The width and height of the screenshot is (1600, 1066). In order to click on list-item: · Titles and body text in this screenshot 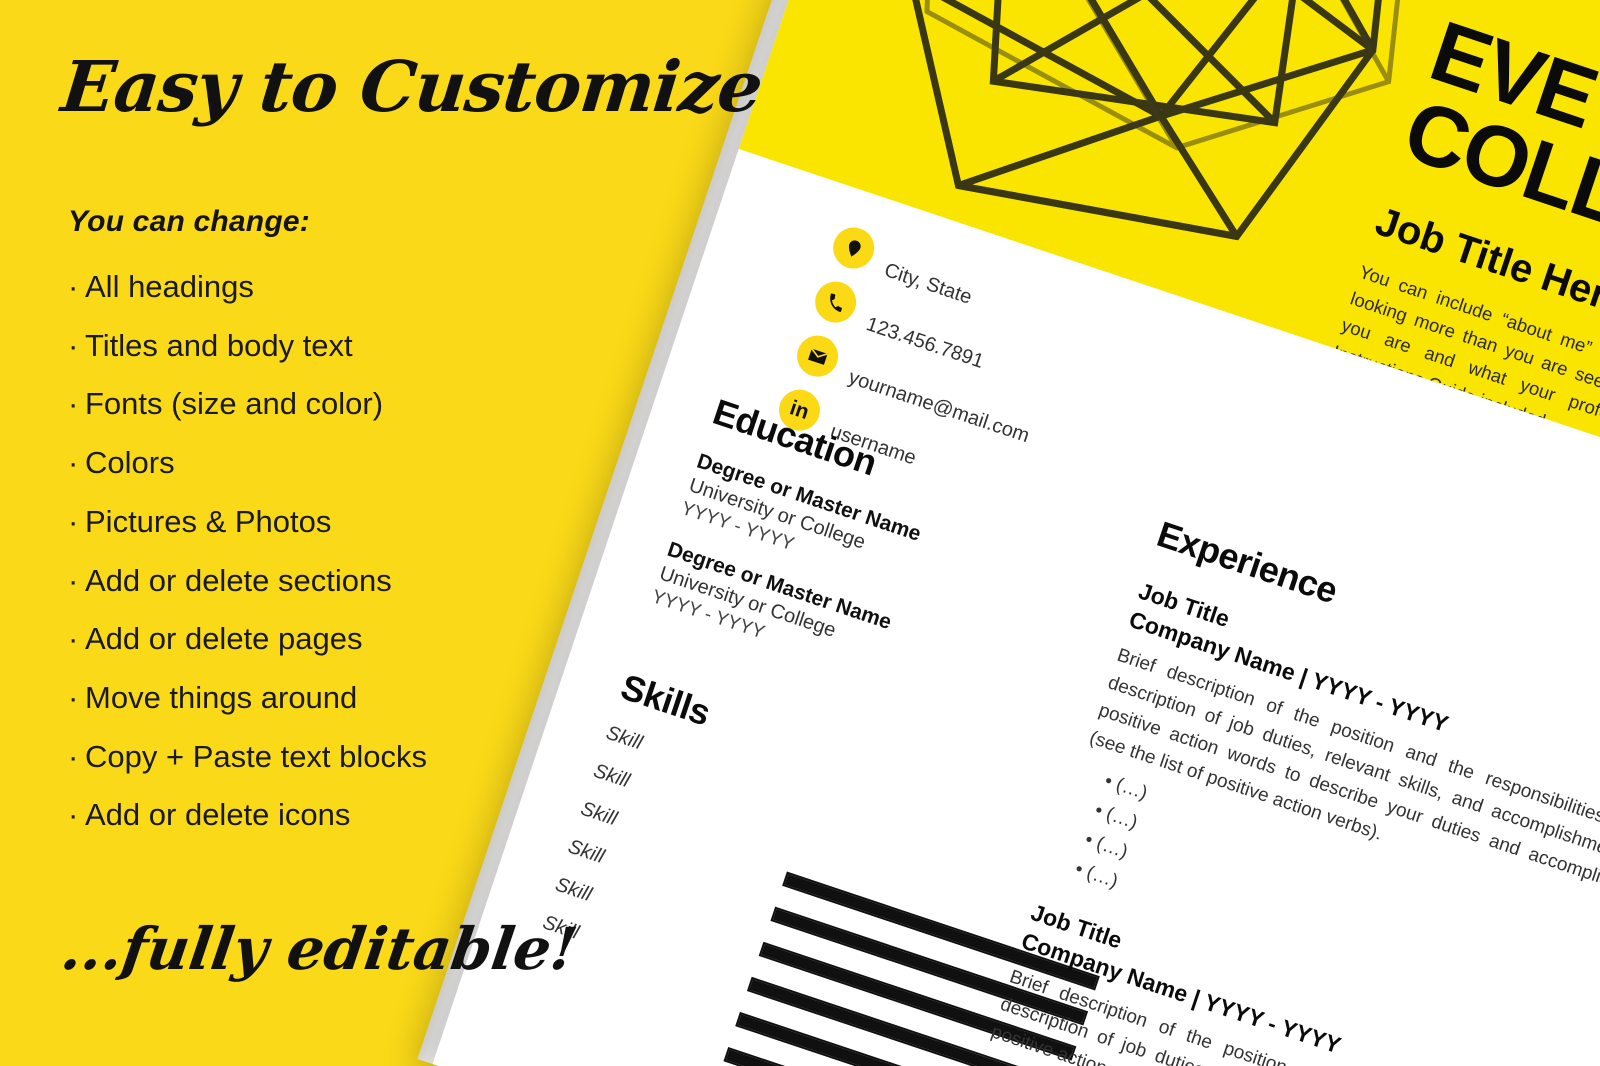, I will do `click(247, 346)`.